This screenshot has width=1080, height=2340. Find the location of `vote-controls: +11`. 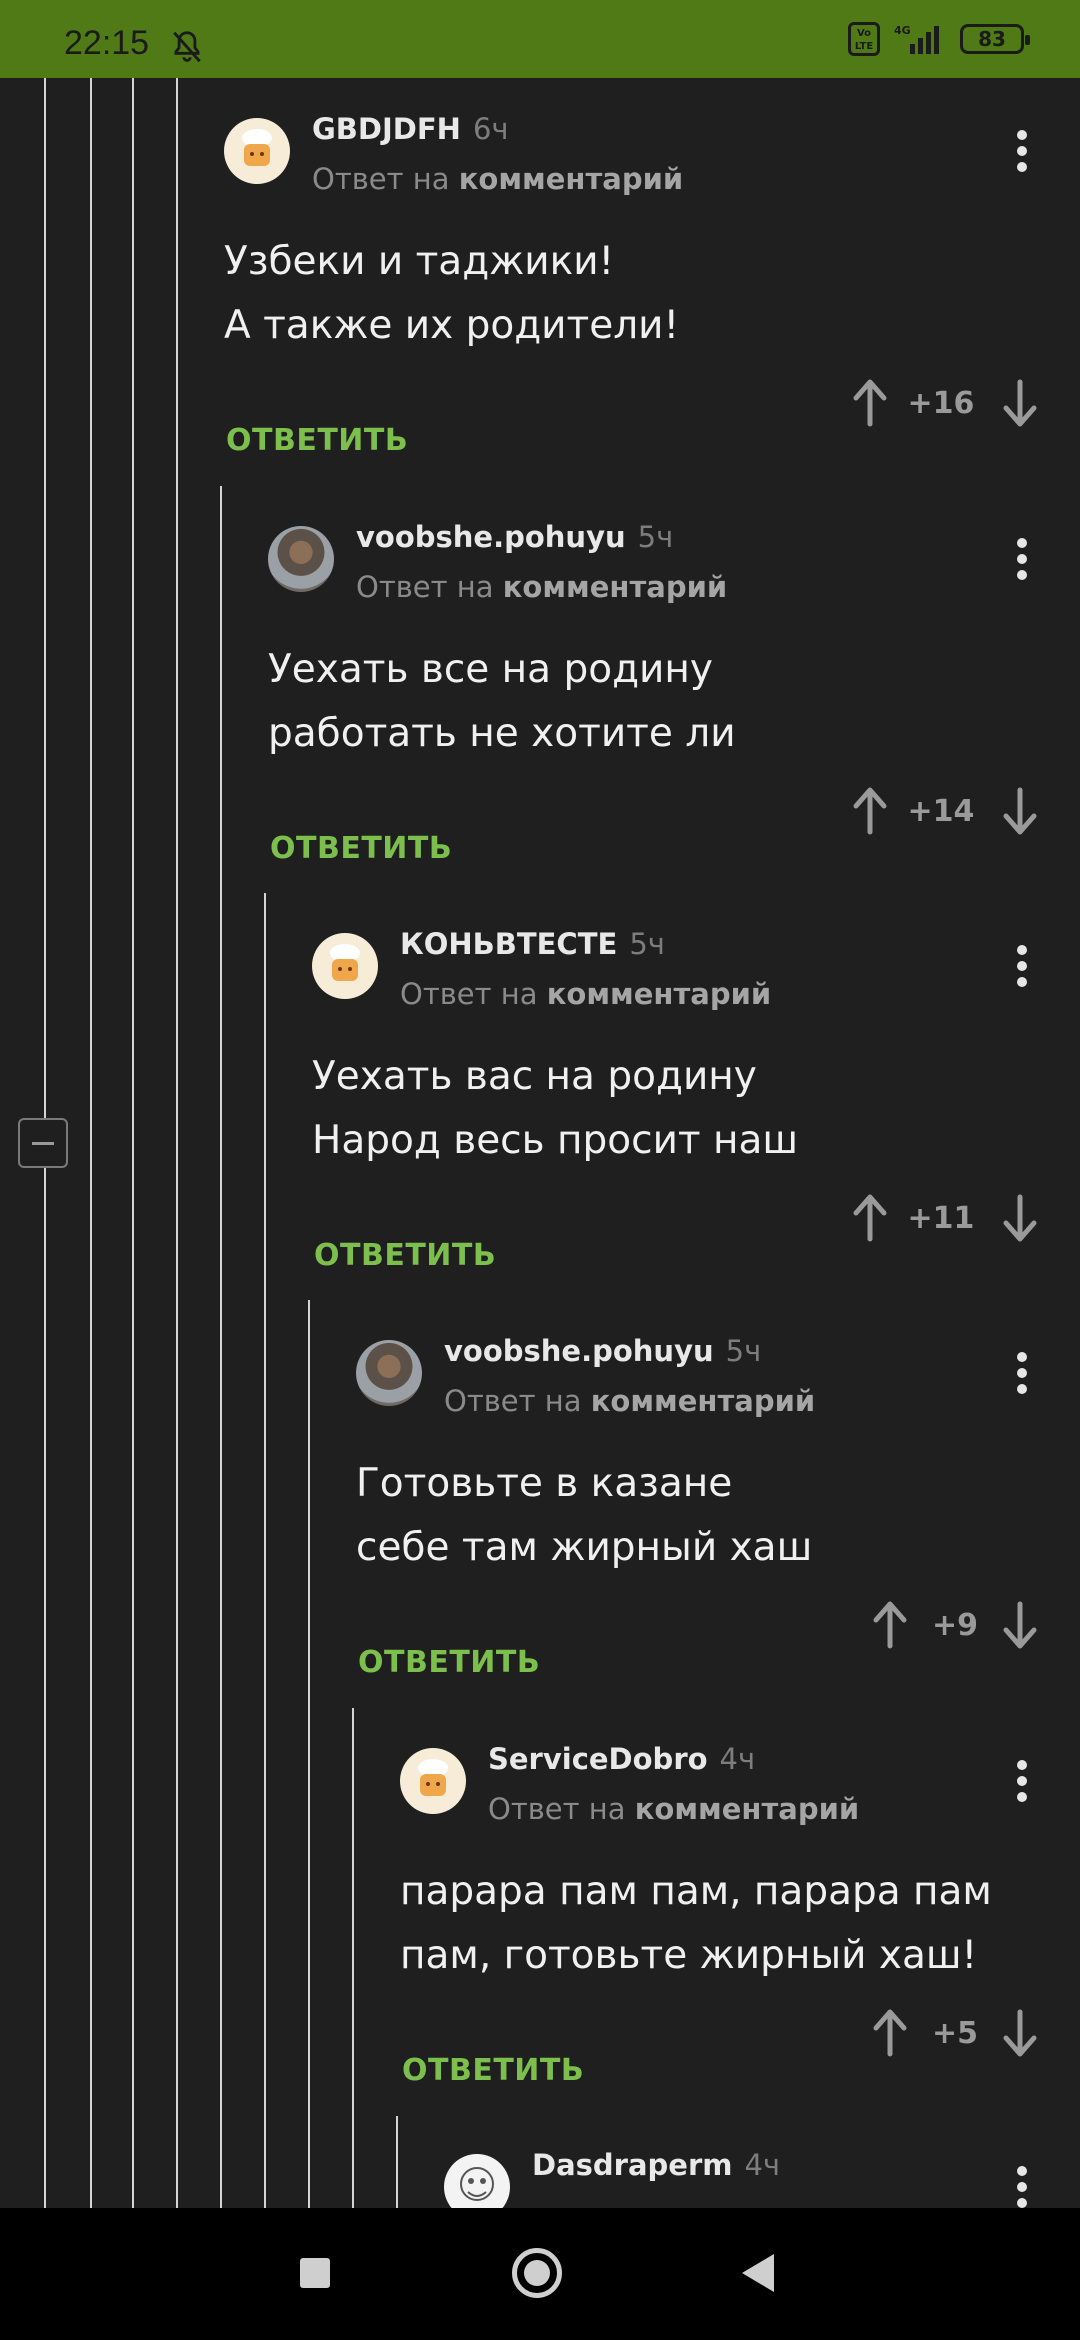

vote-controls: +11 is located at coordinates (945, 1221).